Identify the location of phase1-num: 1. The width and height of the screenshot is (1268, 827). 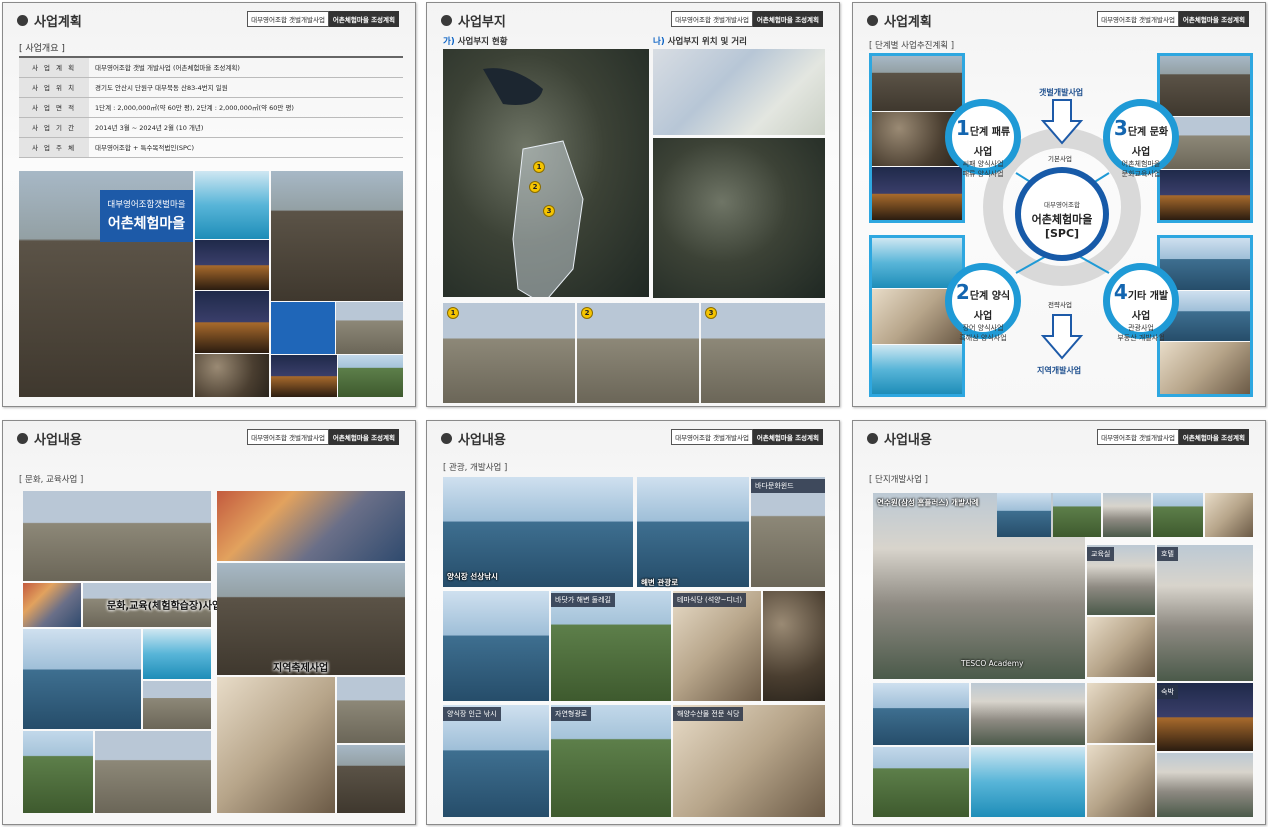
(962, 128).